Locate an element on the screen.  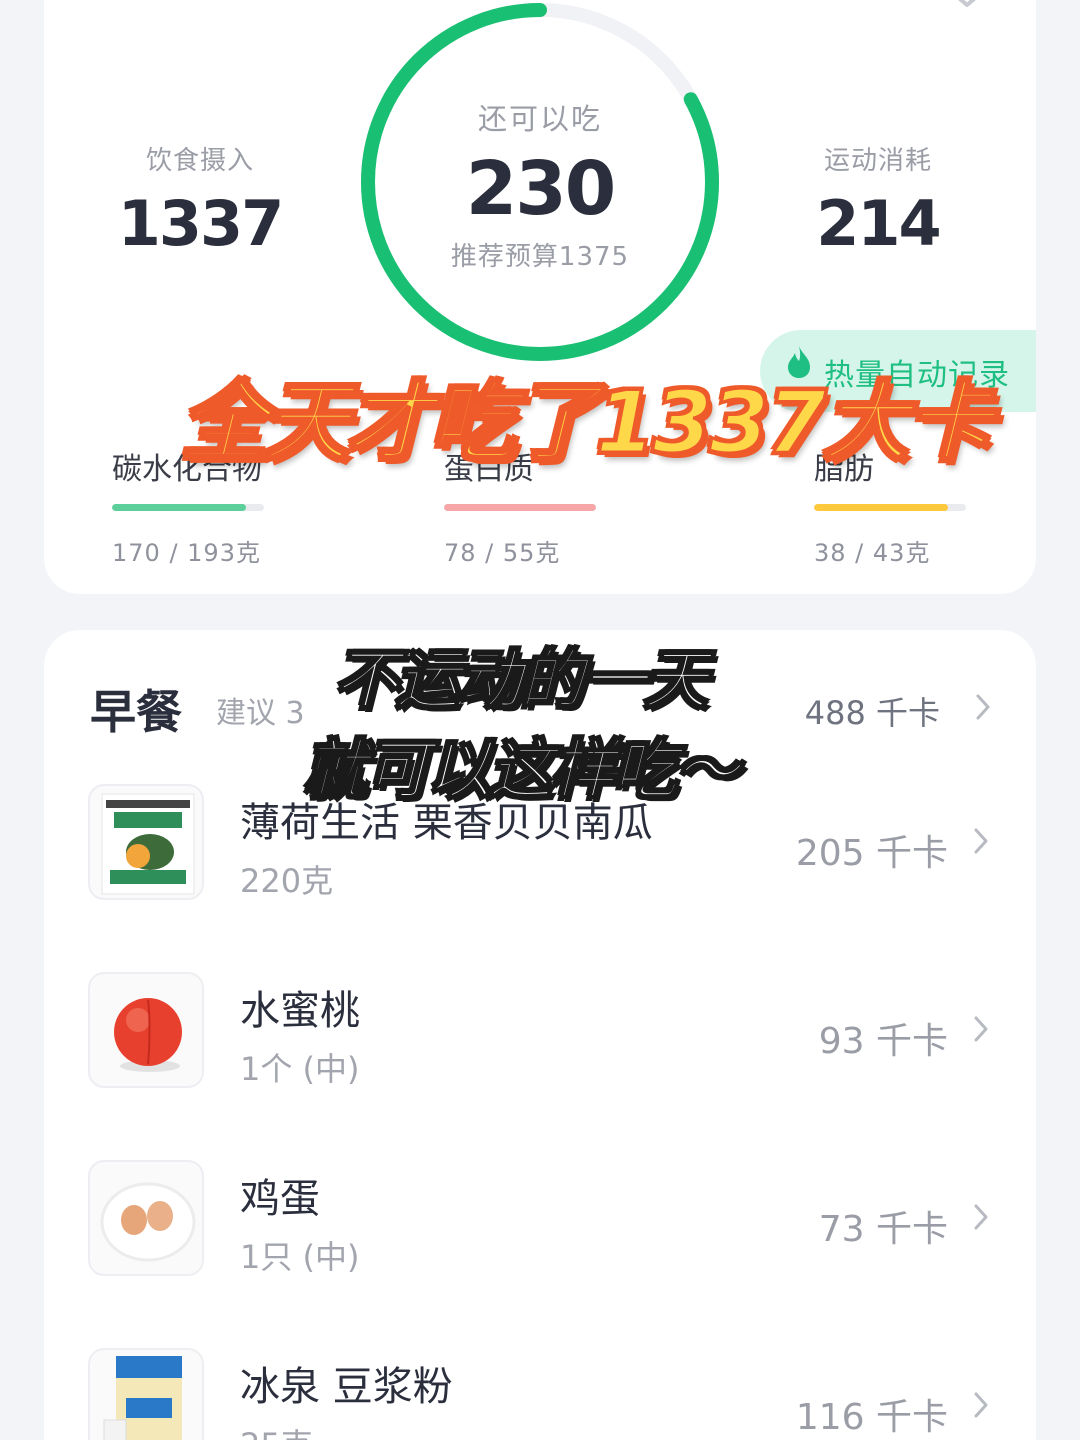
food-calories: 73 千卡 is located at coordinates (883, 1229).